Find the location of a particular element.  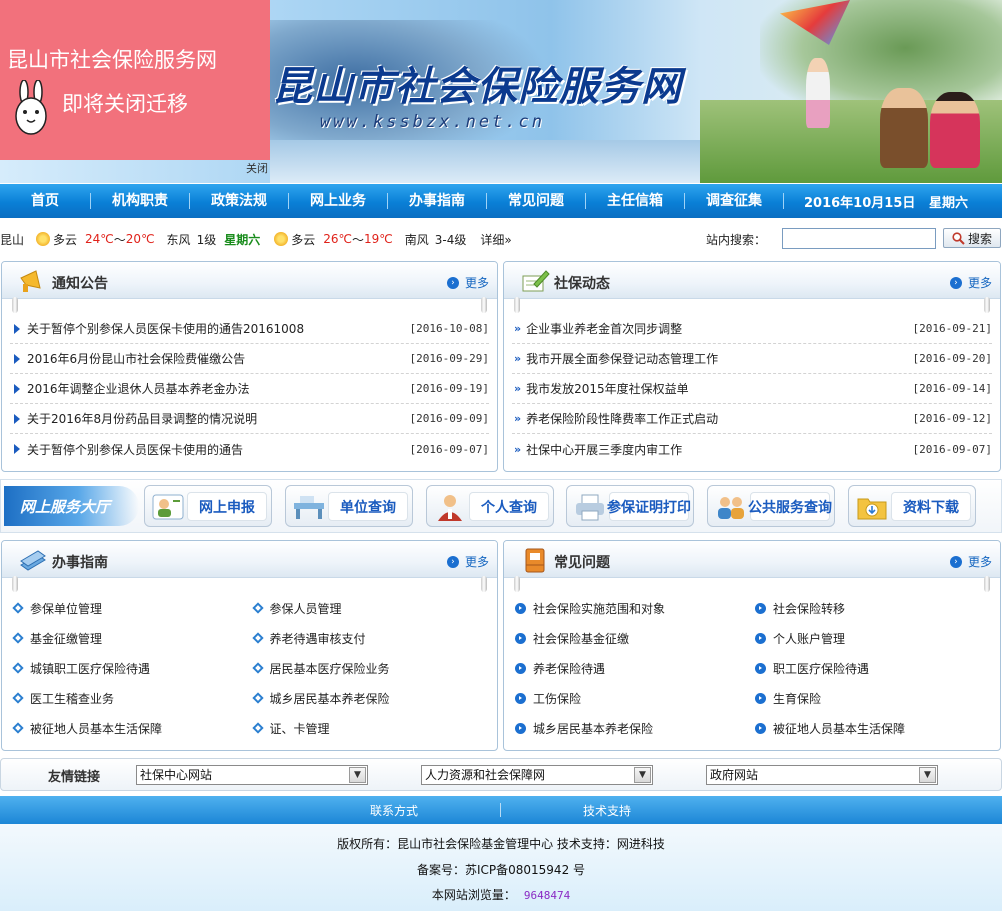

online-declare-button: 网上申报 is located at coordinates (208, 506).